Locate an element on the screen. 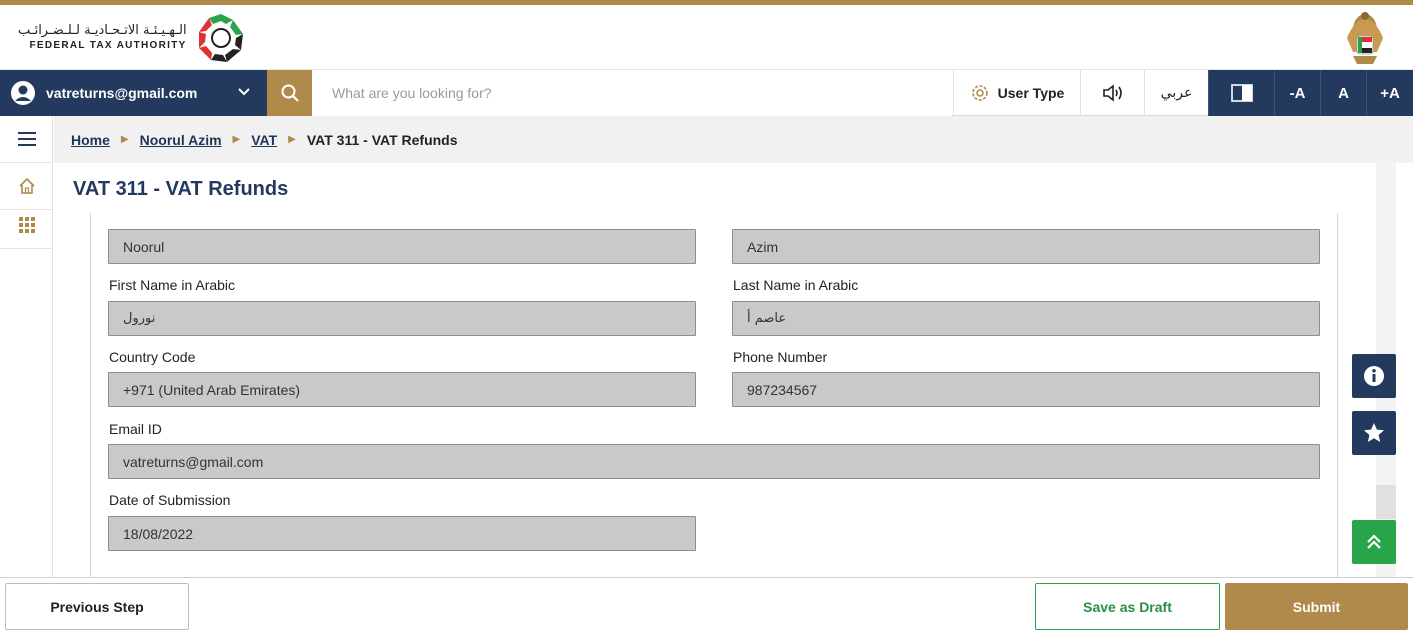  user-account-menu: vatreturns@gmail.com is located at coordinates (133, 93).